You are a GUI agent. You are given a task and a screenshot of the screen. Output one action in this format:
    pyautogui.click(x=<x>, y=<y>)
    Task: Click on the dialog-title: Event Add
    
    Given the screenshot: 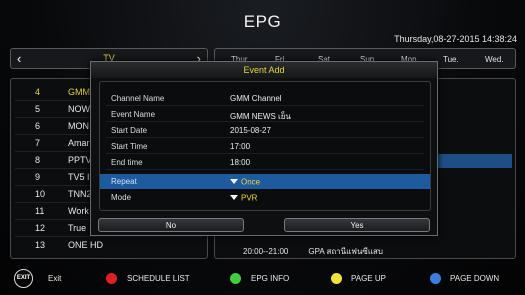 What is the action you would take?
    pyautogui.click(x=264, y=70)
    